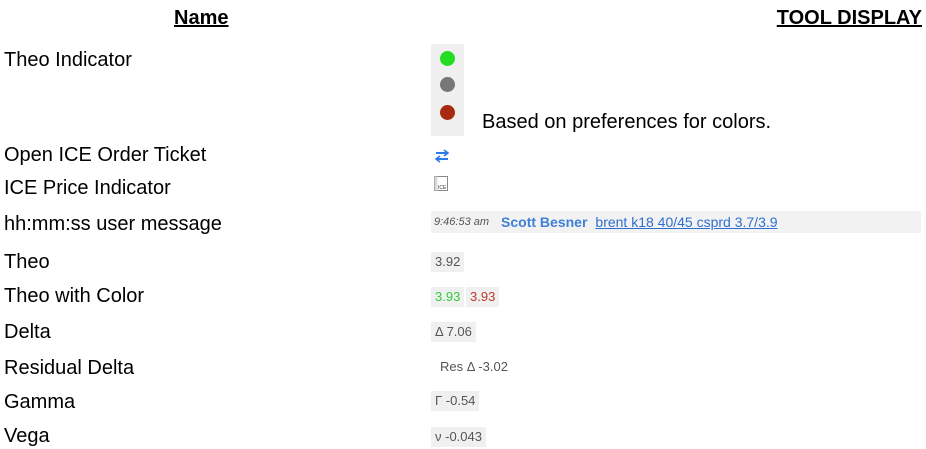  I want to click on theo-indicator-green-dot, so click(447, 58).